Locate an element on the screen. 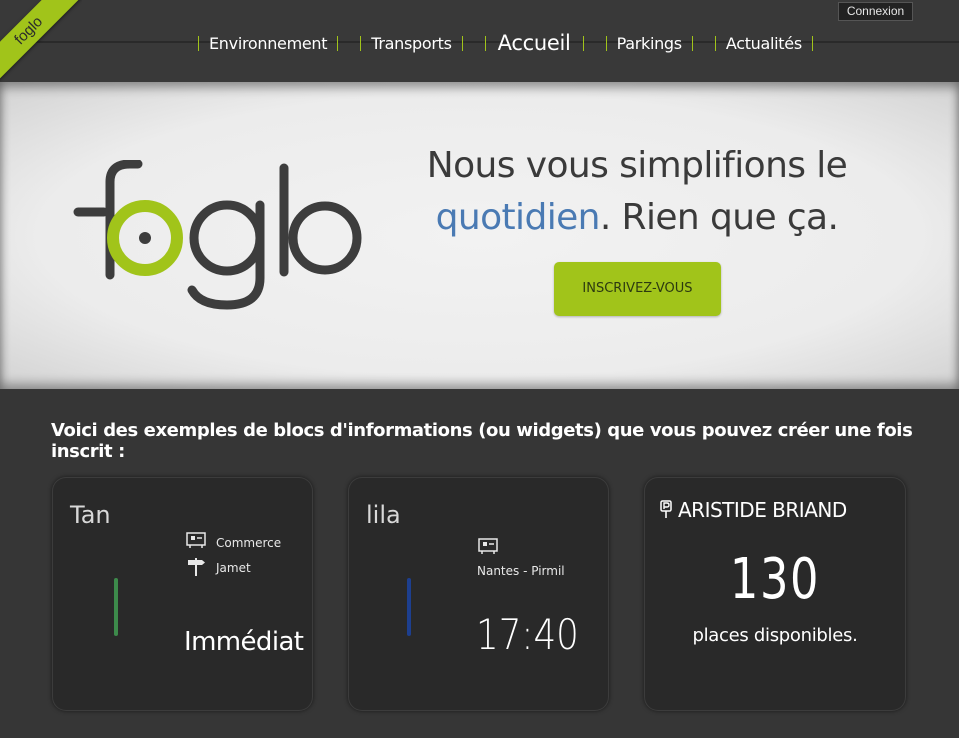 The height and width of the screenshot is (738, 959). parking-name: ARISTIDE BRIAND is located at coordinates (762, 510).